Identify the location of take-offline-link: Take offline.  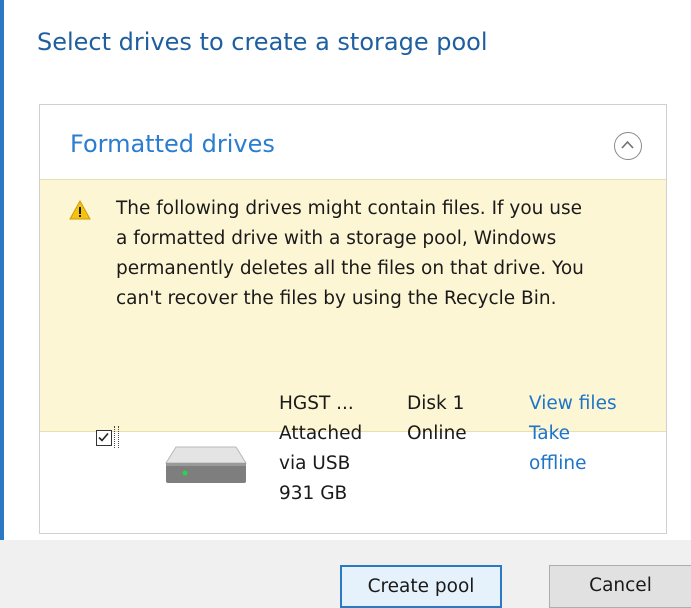
(573, 449).